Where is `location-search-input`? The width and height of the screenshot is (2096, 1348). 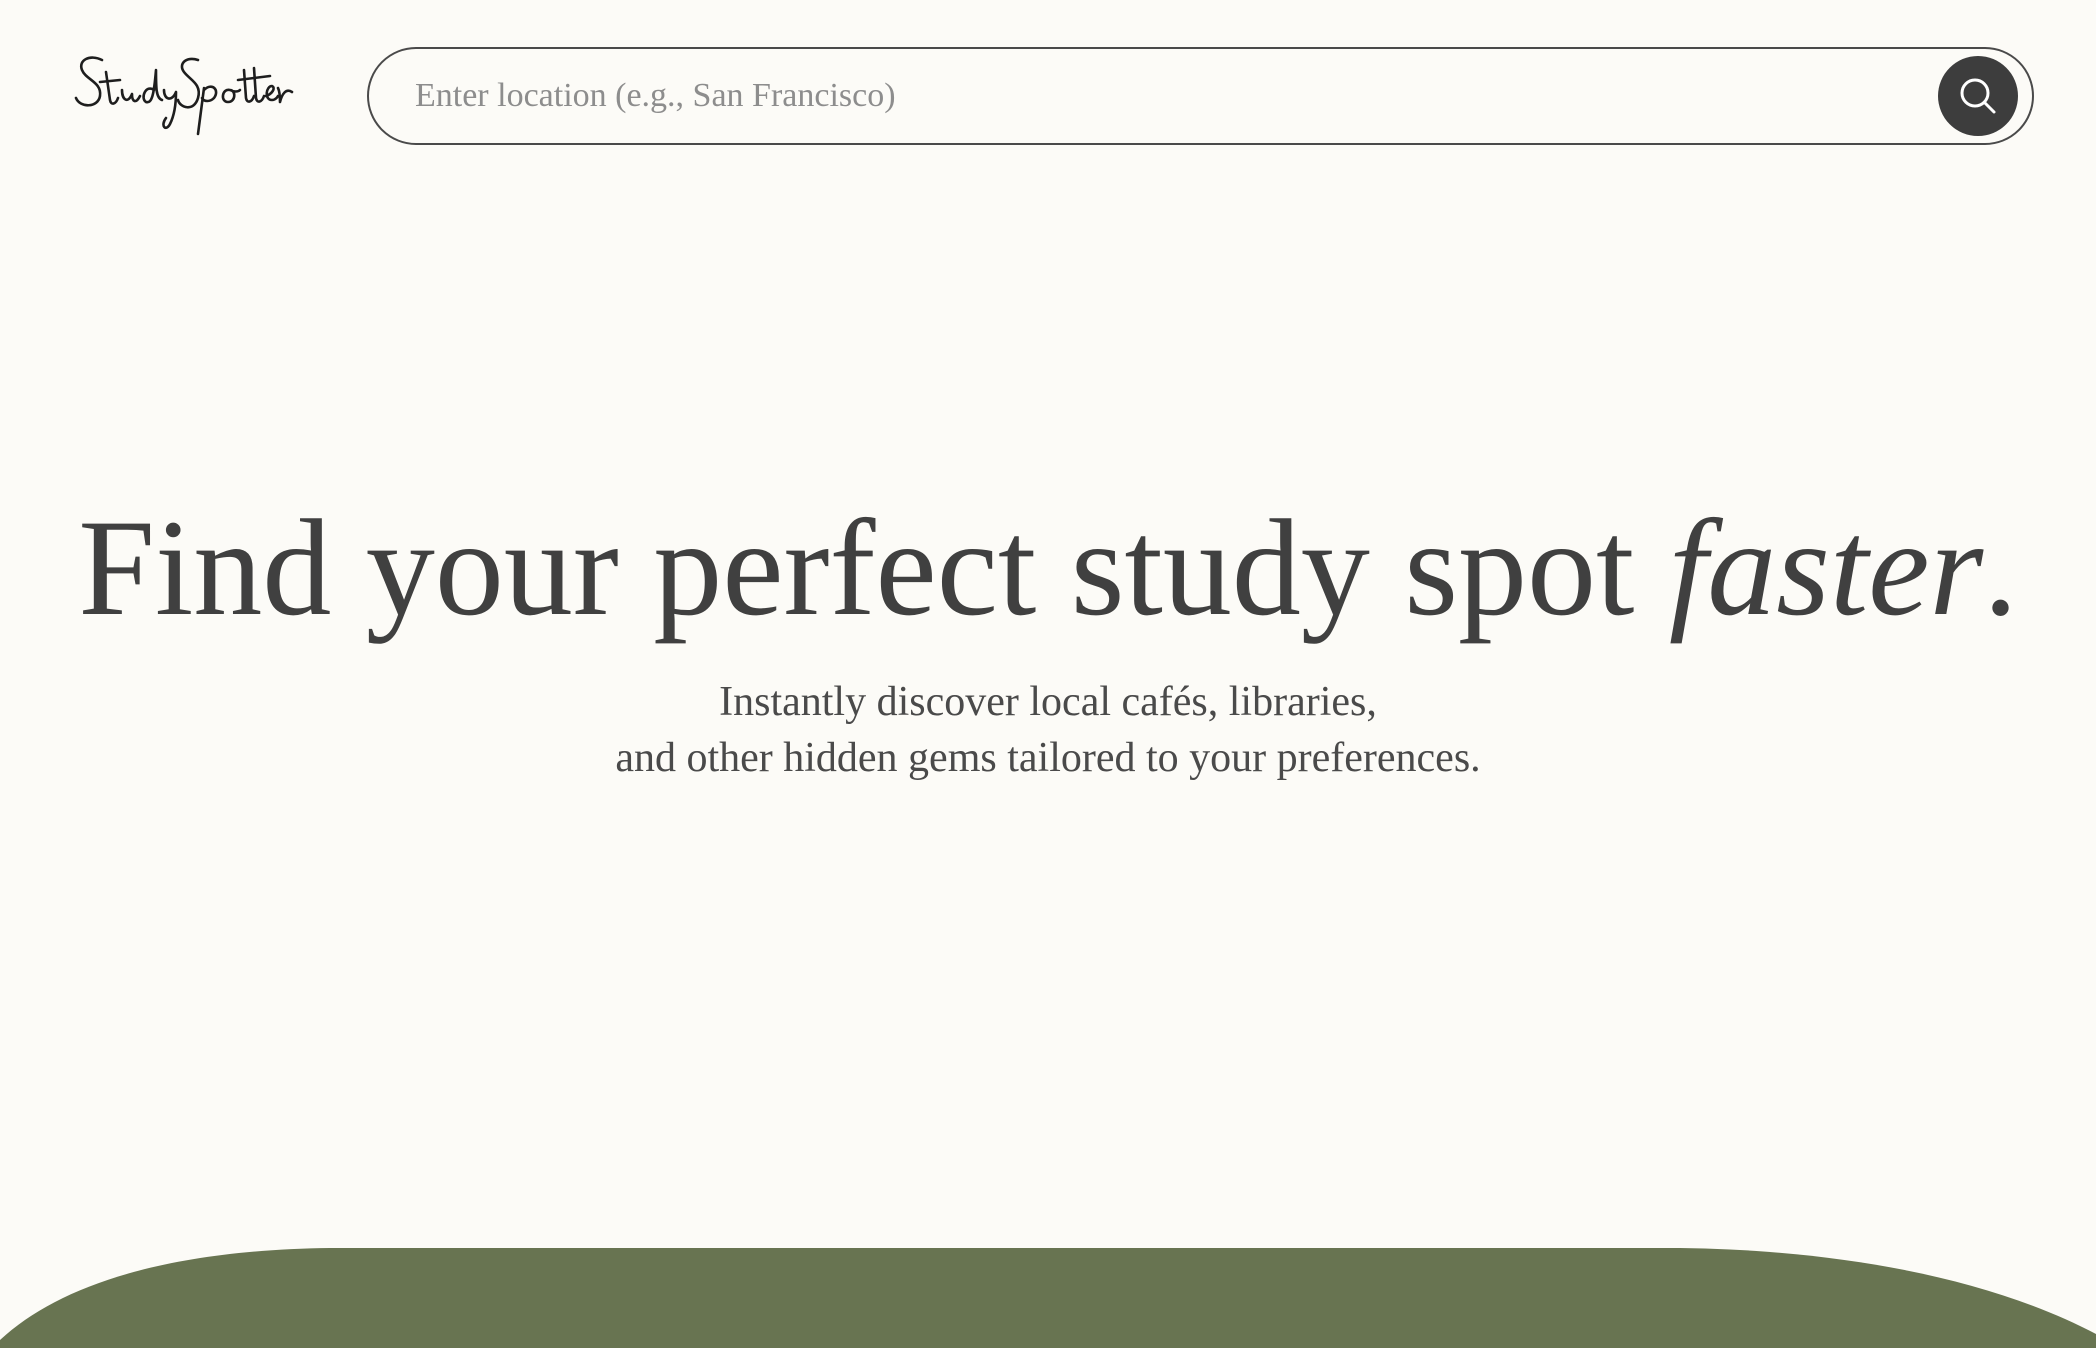 location-search-input is located at coordinates (1155, 96).